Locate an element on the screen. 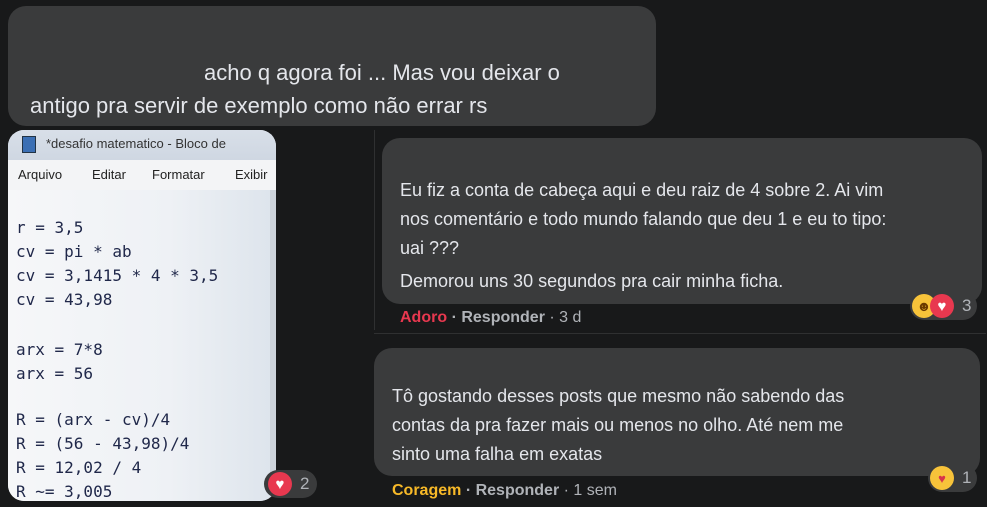 The image size is (987, 507). code-line: R ~= 3,005 is located at coordinates (64, 491).